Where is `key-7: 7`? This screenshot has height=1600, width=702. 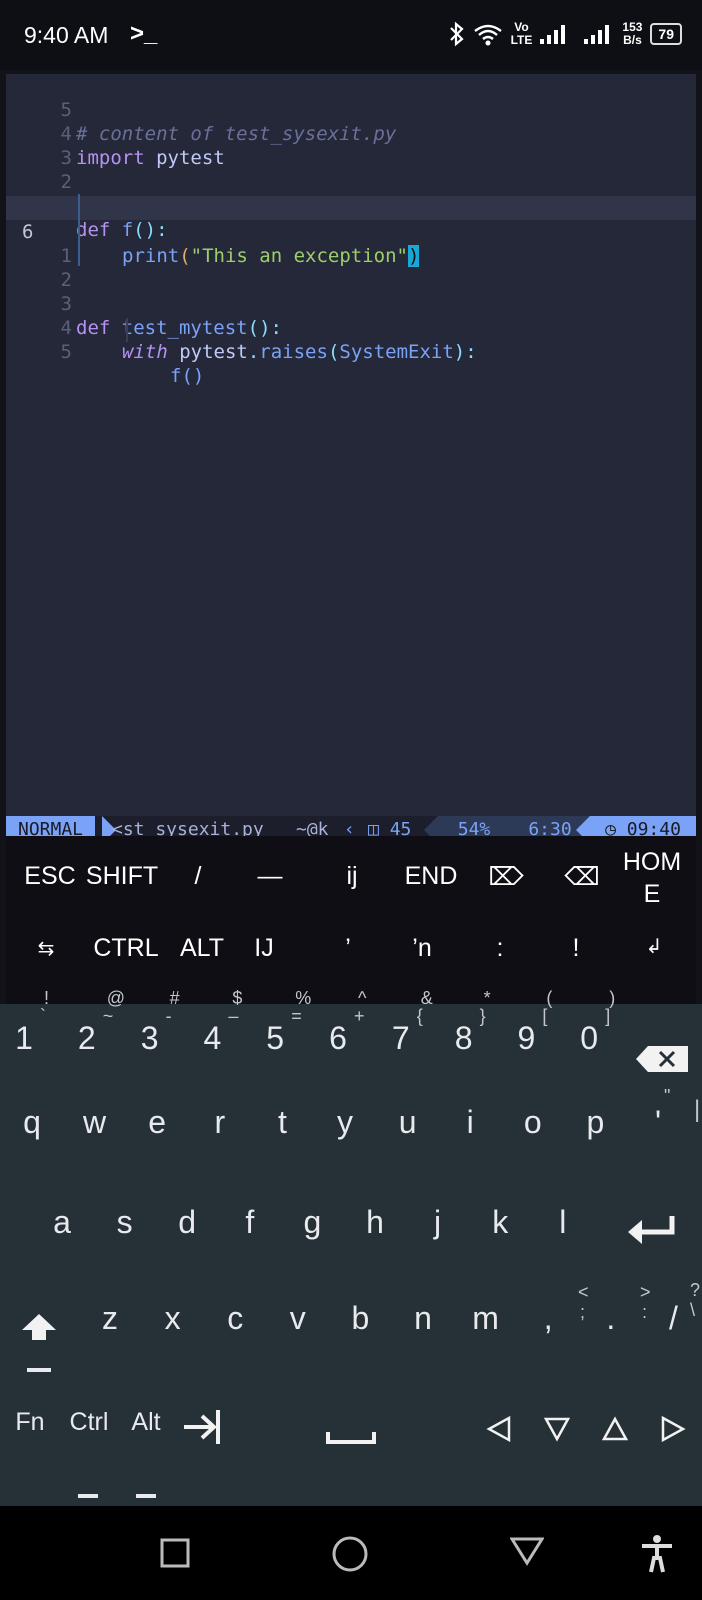 key-7: 7 is located at coordinates (401, 1038).